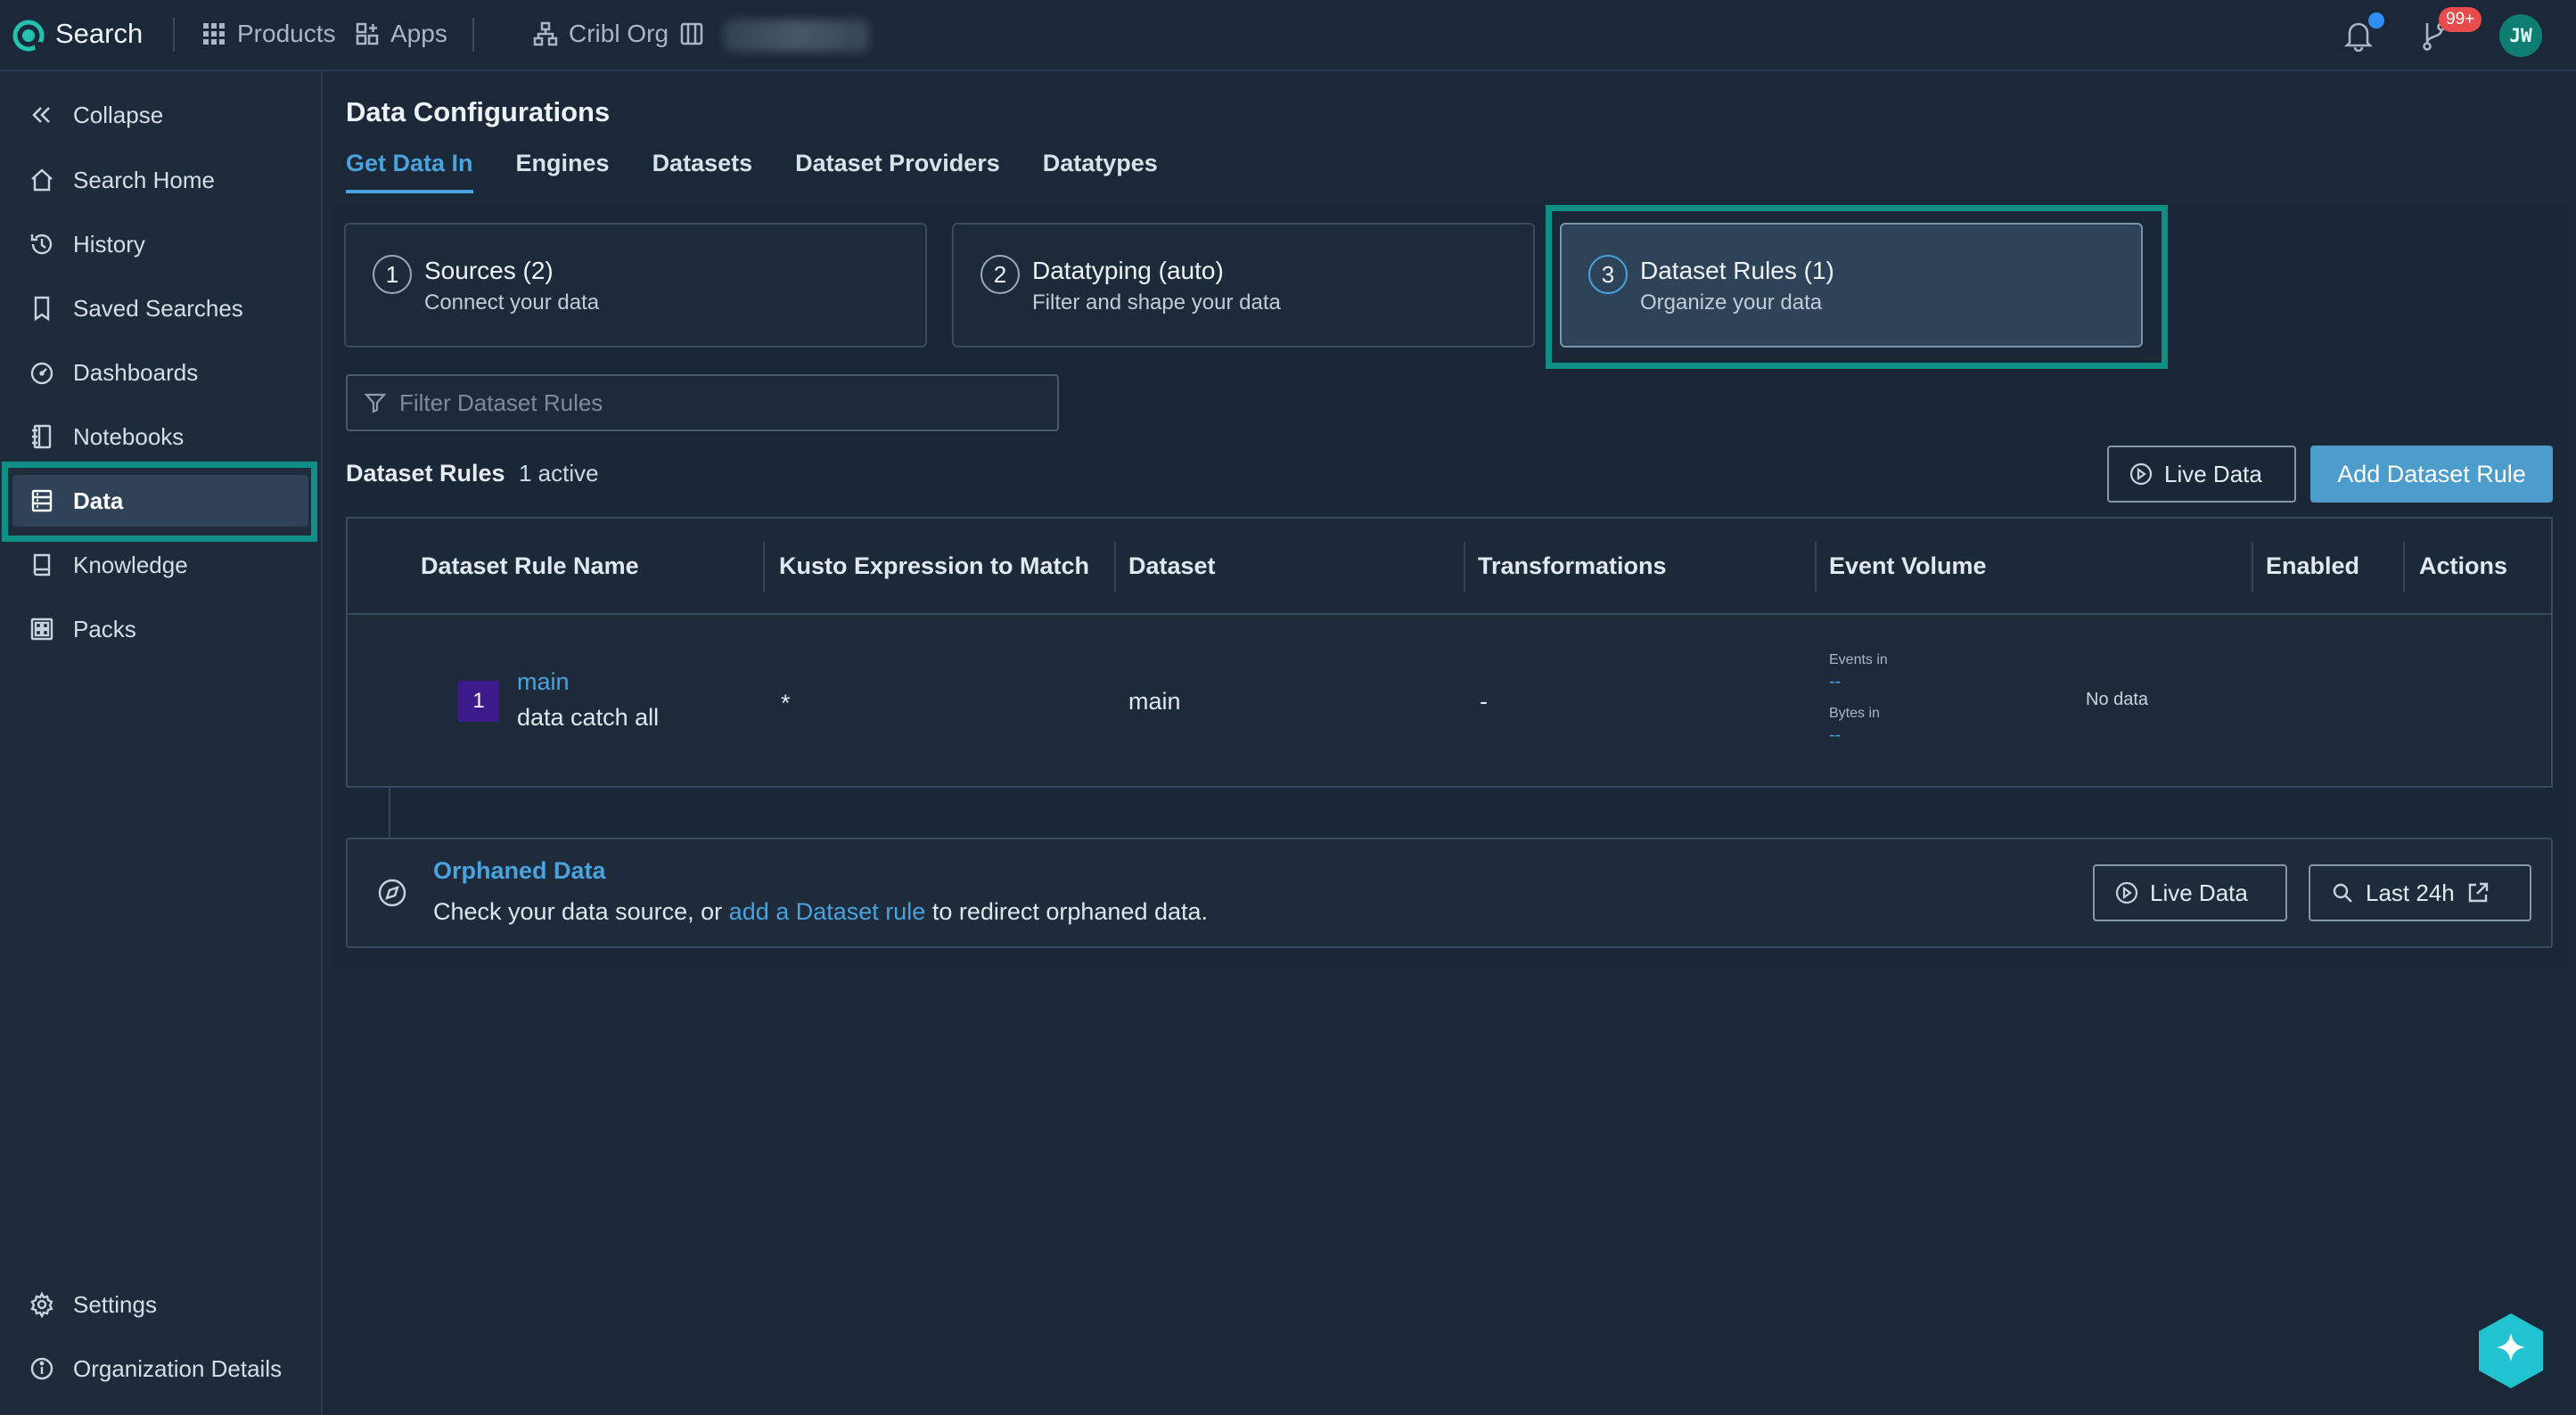 The width and height of the screenshot is (2576, 1415). What do you see at coordinates (563, 172) in the screenshot?
I see `tab-engines: Engines` at bounding box center [563, 172].